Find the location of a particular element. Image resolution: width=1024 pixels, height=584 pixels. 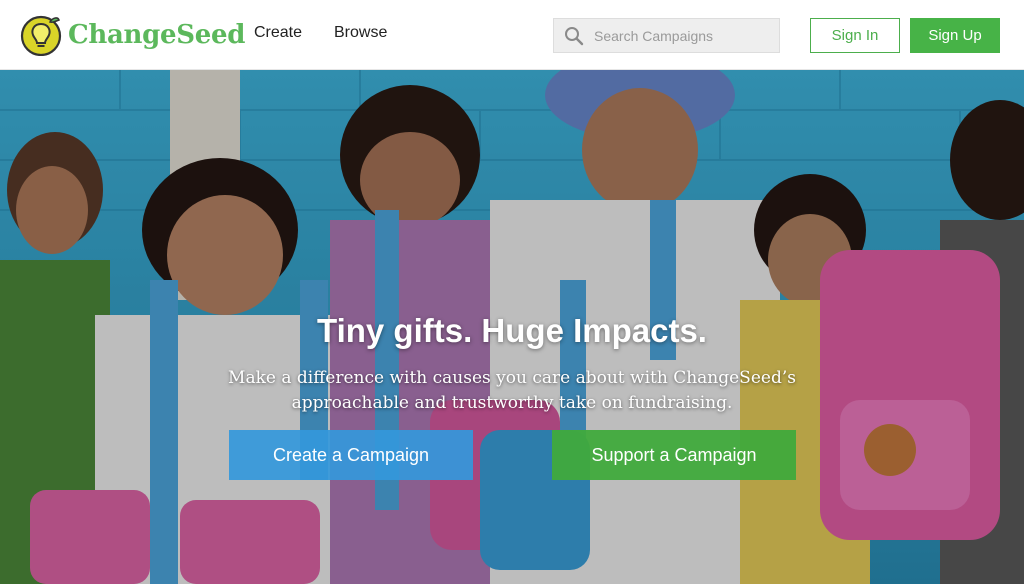

search-icon is located at coordinates (574, 35).